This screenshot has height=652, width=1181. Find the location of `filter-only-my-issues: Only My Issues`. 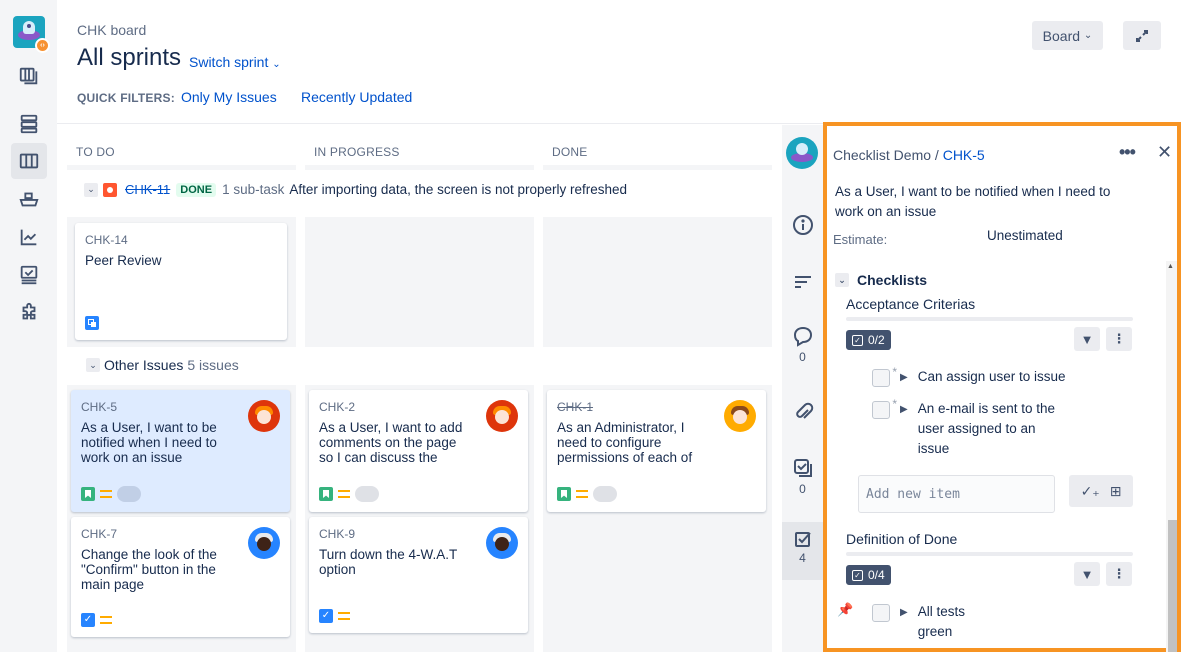

filter-only-my-issues: Only My Issues is located at coordinates (229, 97).